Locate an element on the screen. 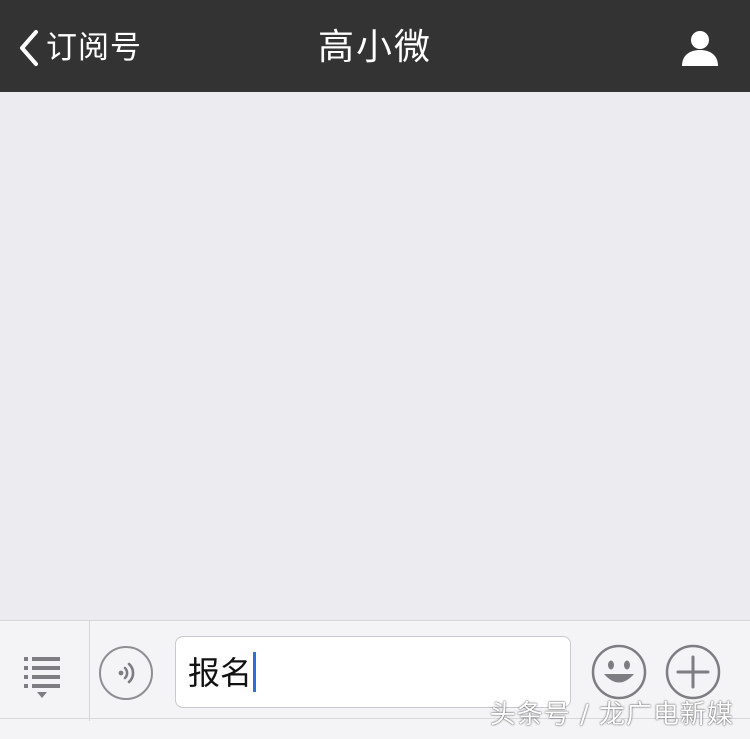 This screenshot has width=750, height=739. voice-button is located at coordinates (126, 673).